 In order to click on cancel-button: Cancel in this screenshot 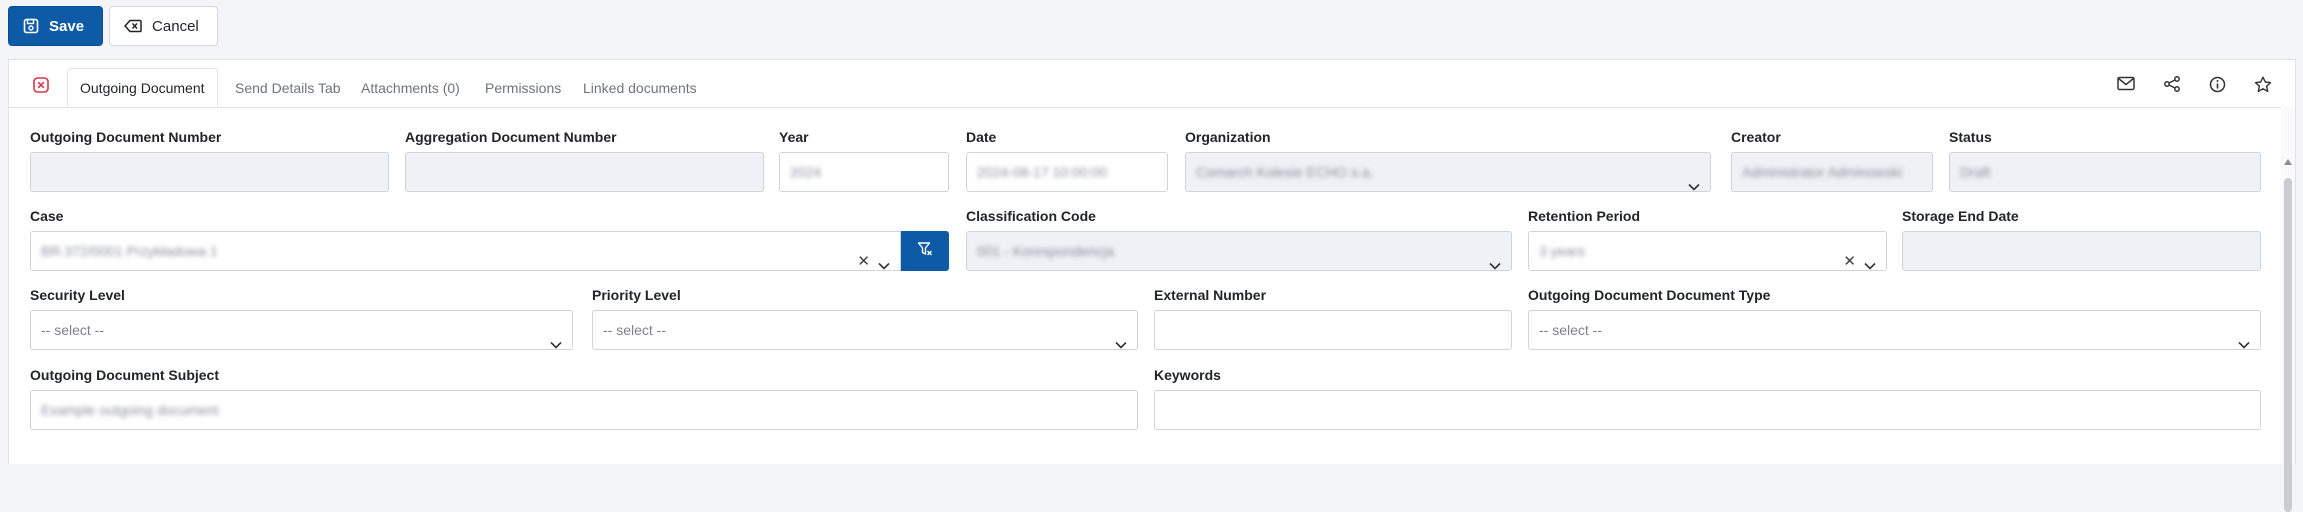, I will do `click(163, 26)`.